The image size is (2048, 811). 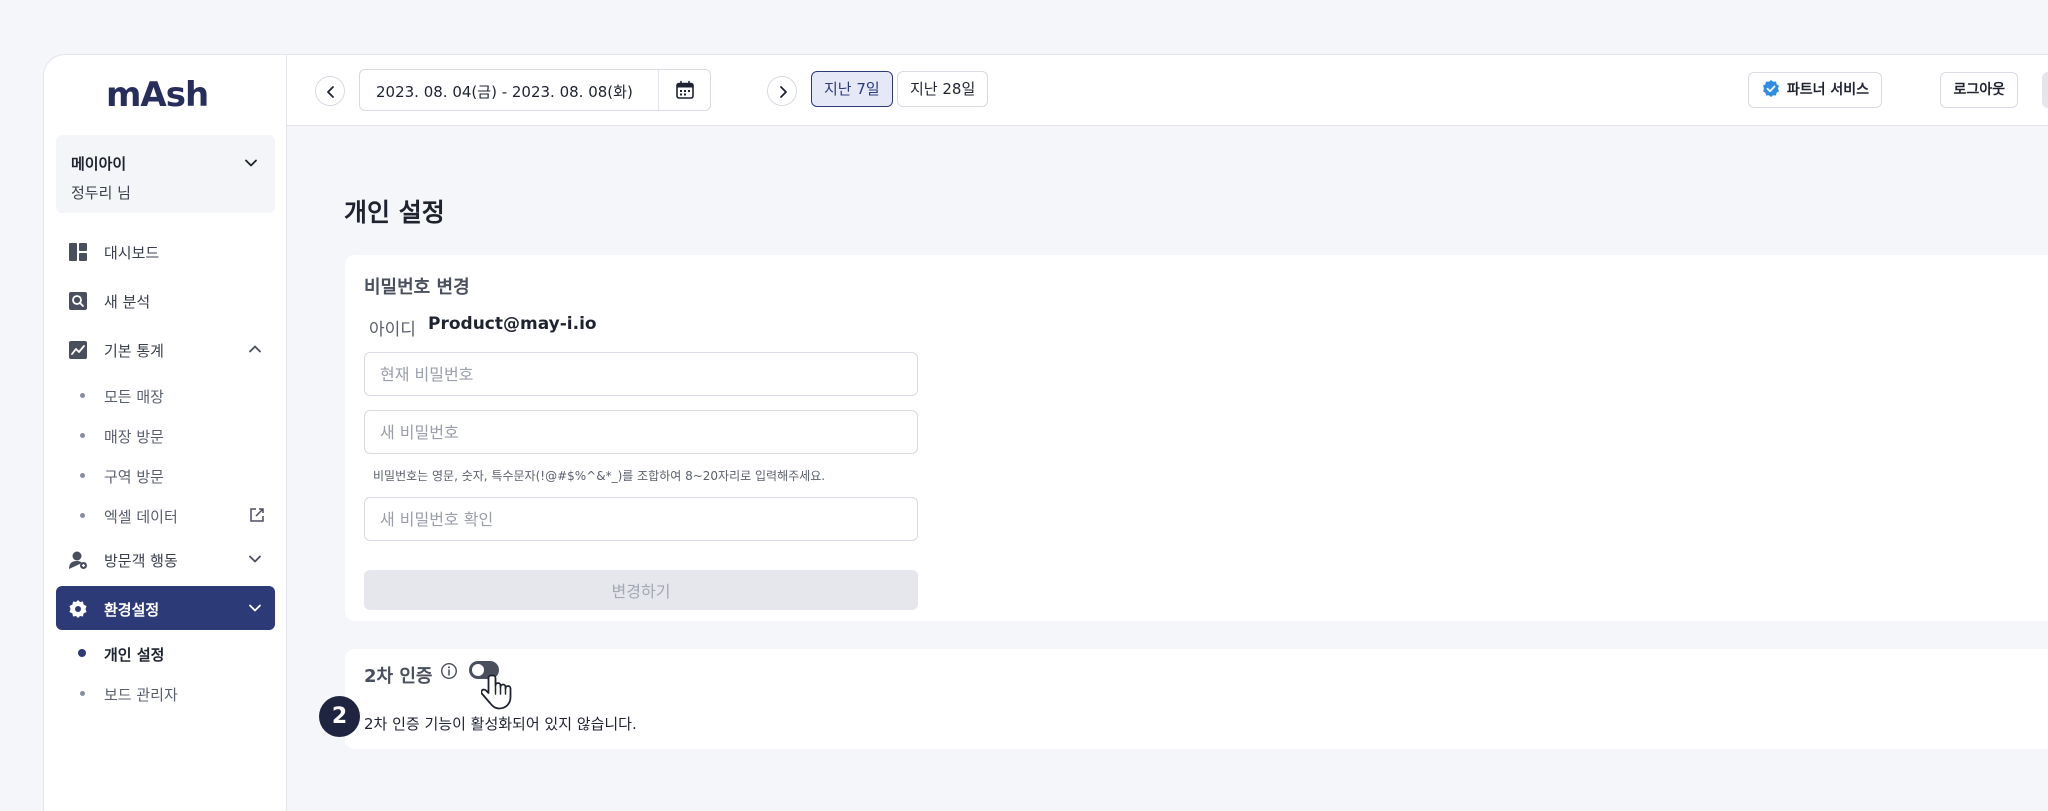 What do you see at coordinates (78, 301) in the screenshot?
I see `search-icon` at bounding box center [78, 301].